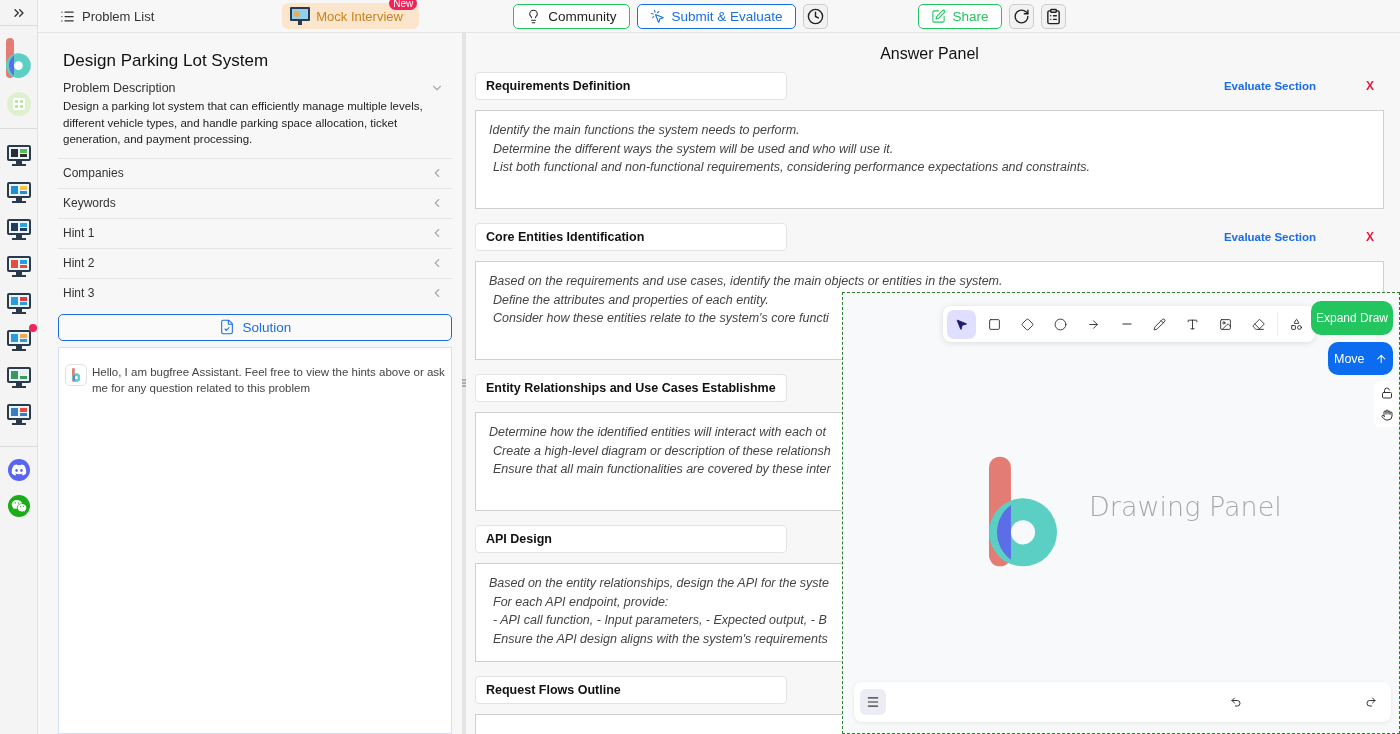 Image resolution: width=1400 pixels, height=734 pixels. Describe the element at coordinates (268, 380) in the screenshot. I see `chat-message: Hello, I am bugfree Assistant. Feel free to view the hints above or ask me for any question related to this problem` at that location.